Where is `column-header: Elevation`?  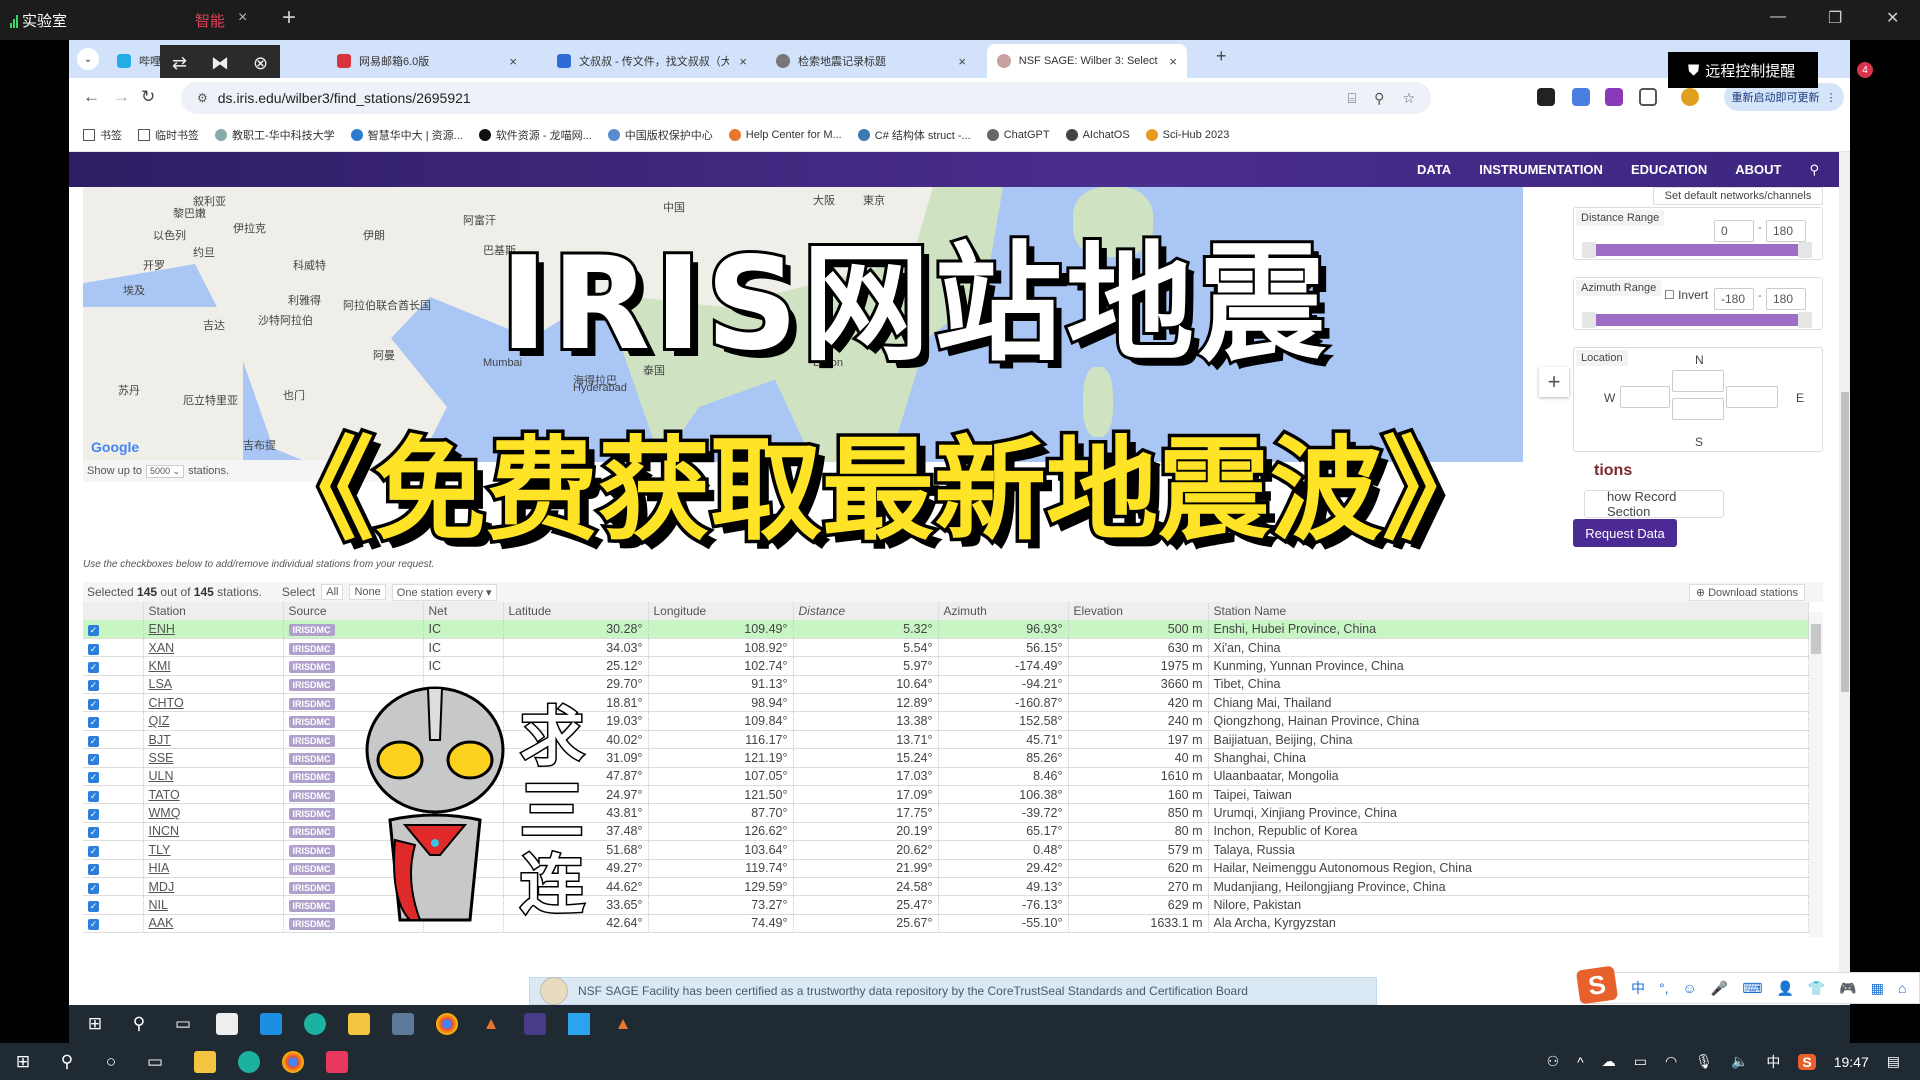 column-header: Elevation is located at coordinates (1138, 611).